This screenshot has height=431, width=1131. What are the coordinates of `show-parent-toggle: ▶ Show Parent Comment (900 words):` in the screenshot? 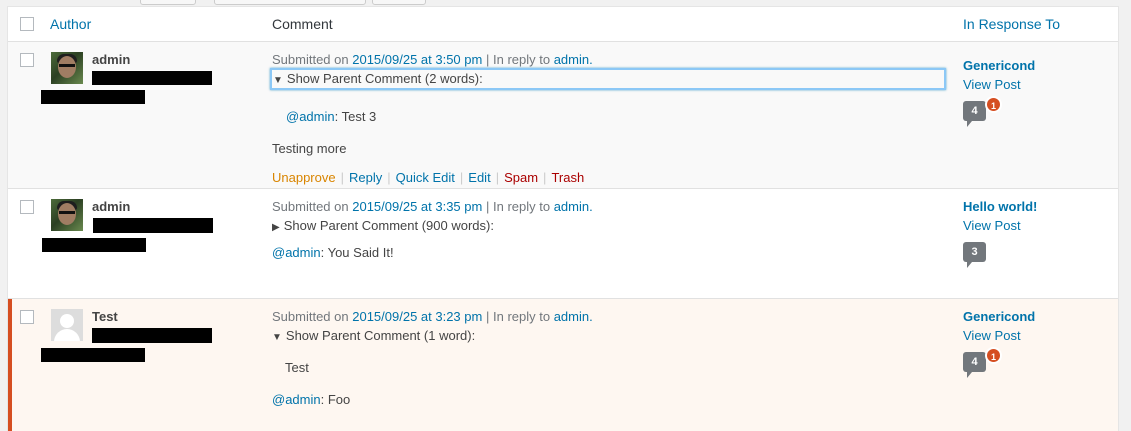 It's located at (383, 225).